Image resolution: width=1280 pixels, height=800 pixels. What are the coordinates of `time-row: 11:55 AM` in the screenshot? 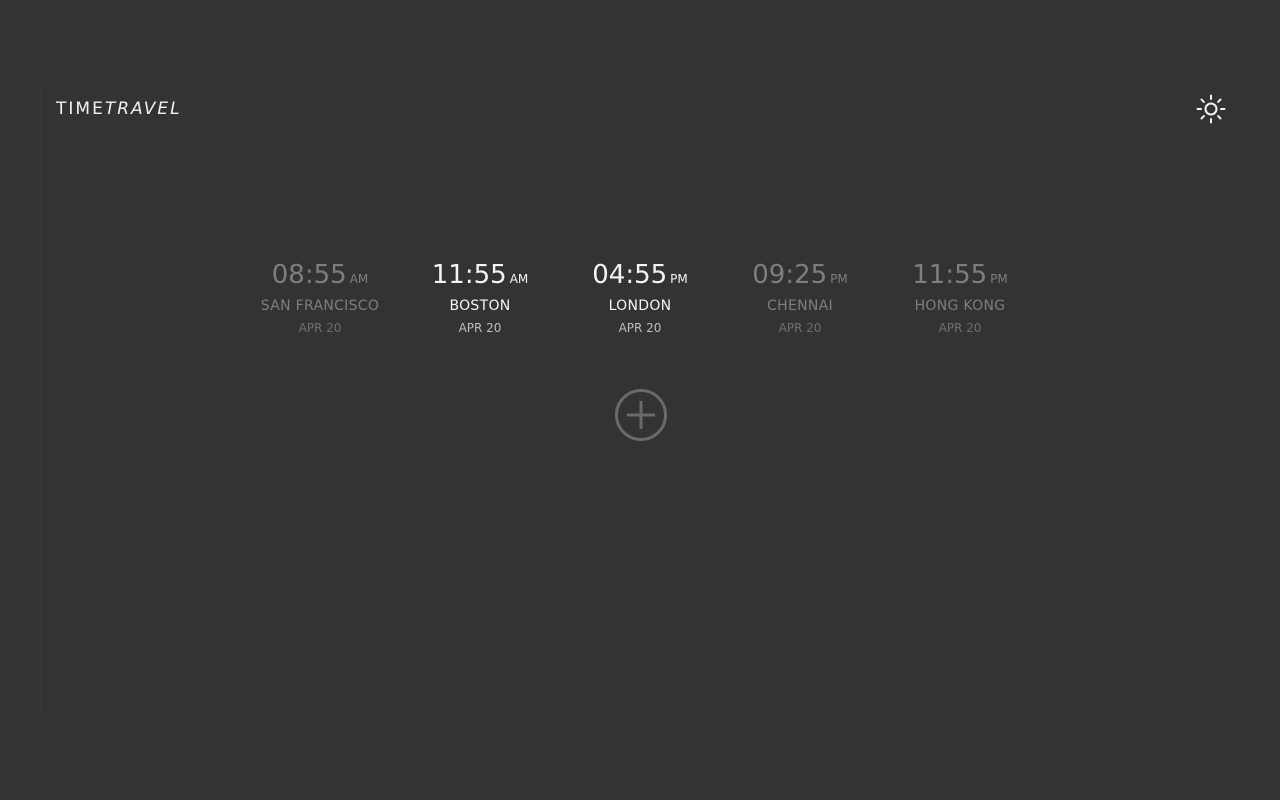 It's located at (480, 275).